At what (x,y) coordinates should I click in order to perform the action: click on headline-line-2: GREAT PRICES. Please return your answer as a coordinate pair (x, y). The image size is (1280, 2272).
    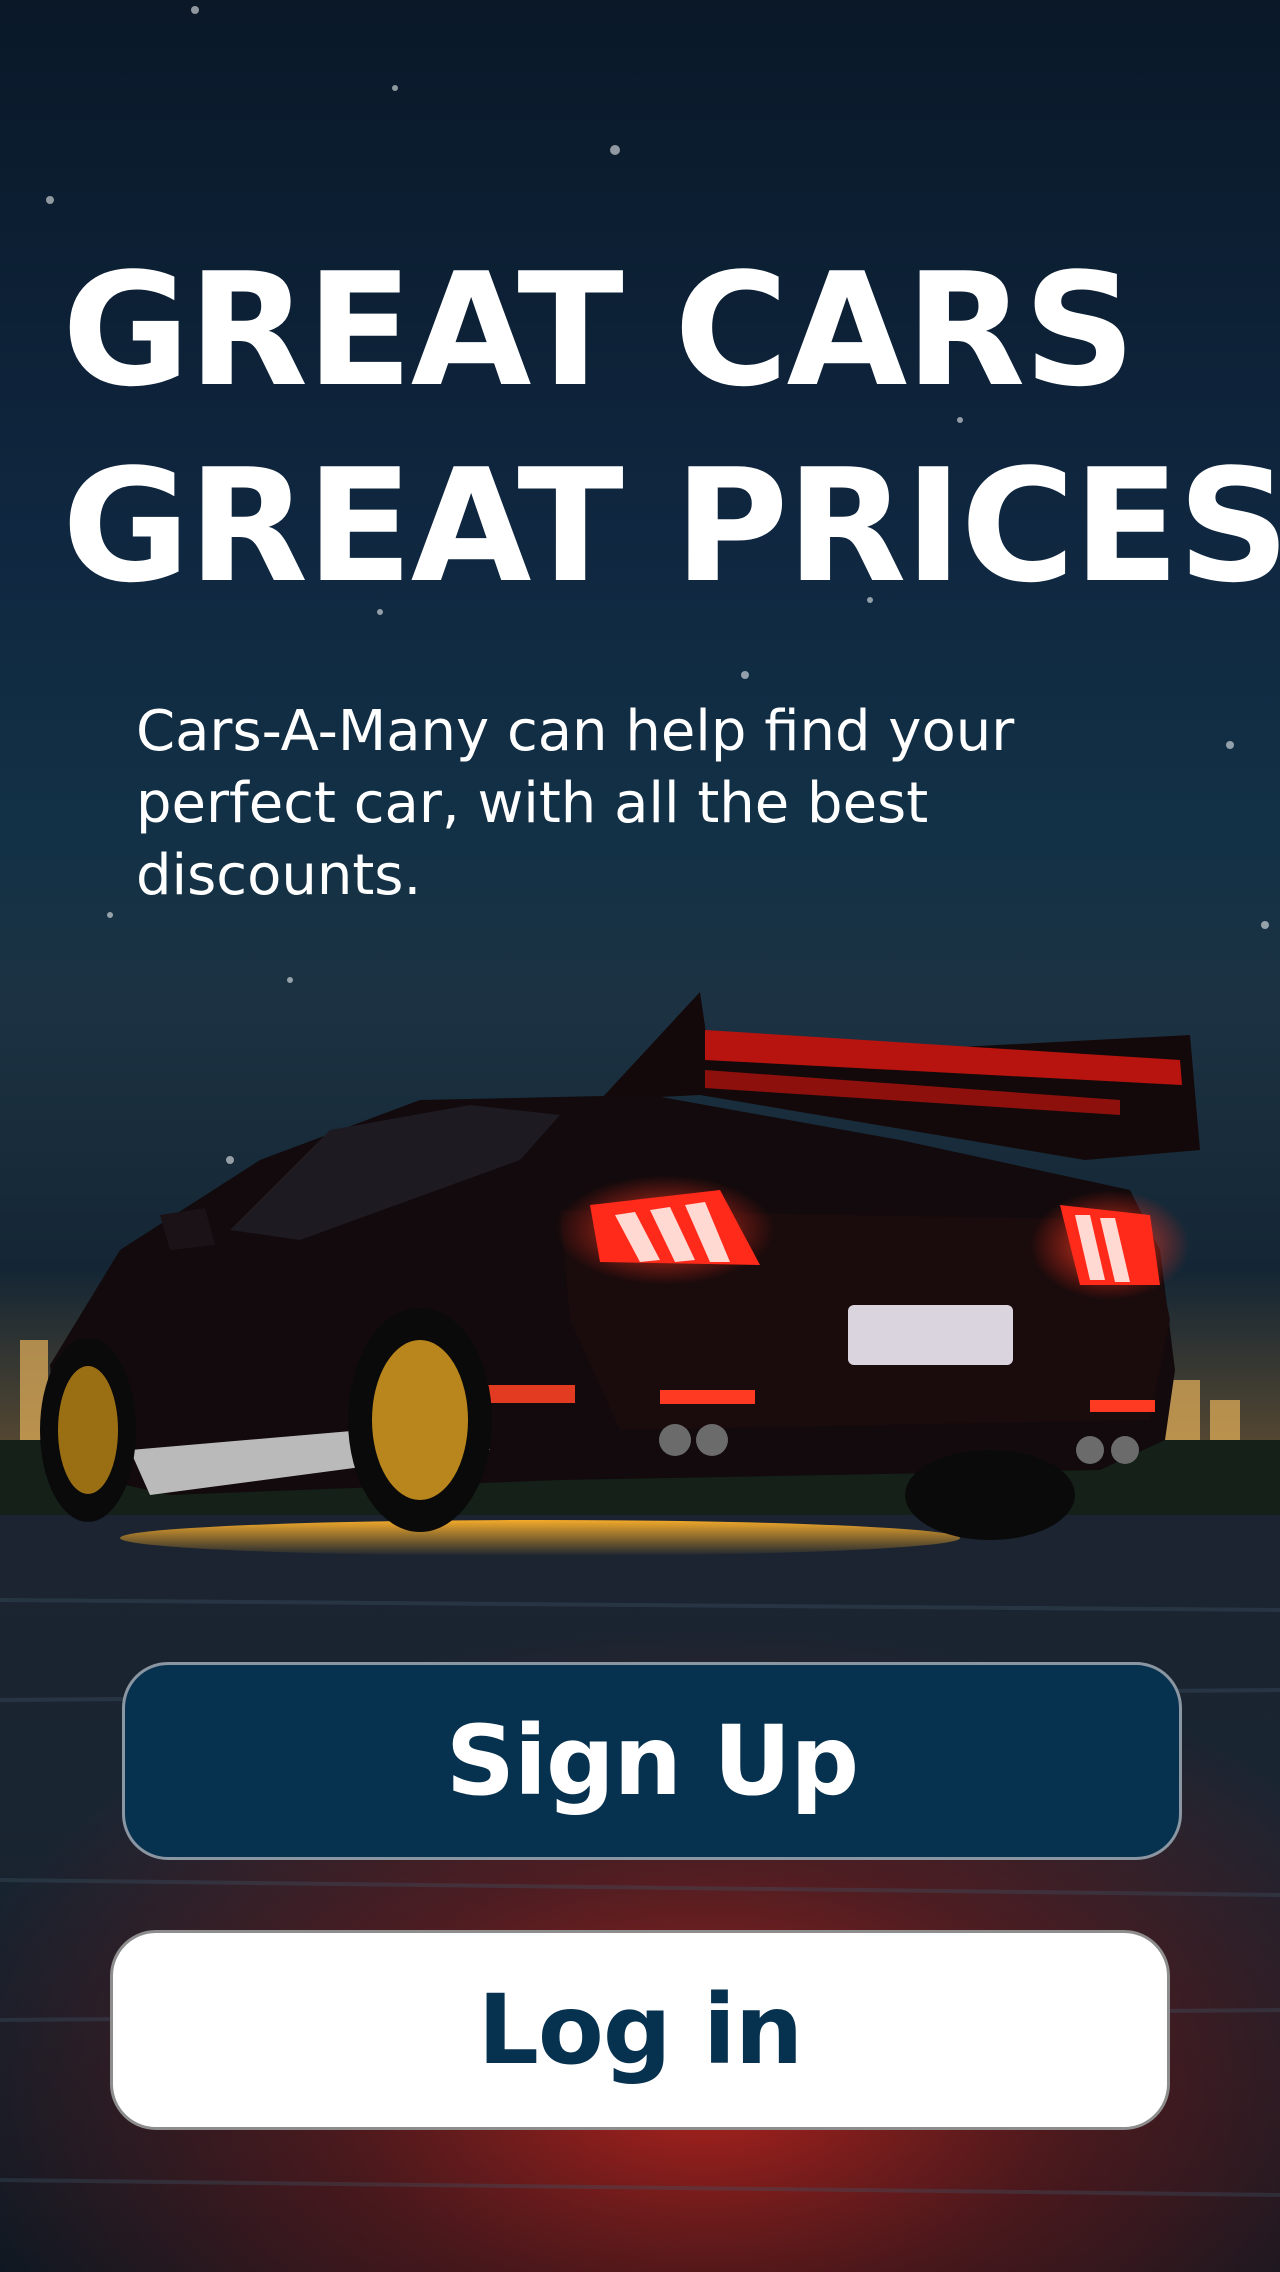
    Looking at the image, I should click on (671, 526).